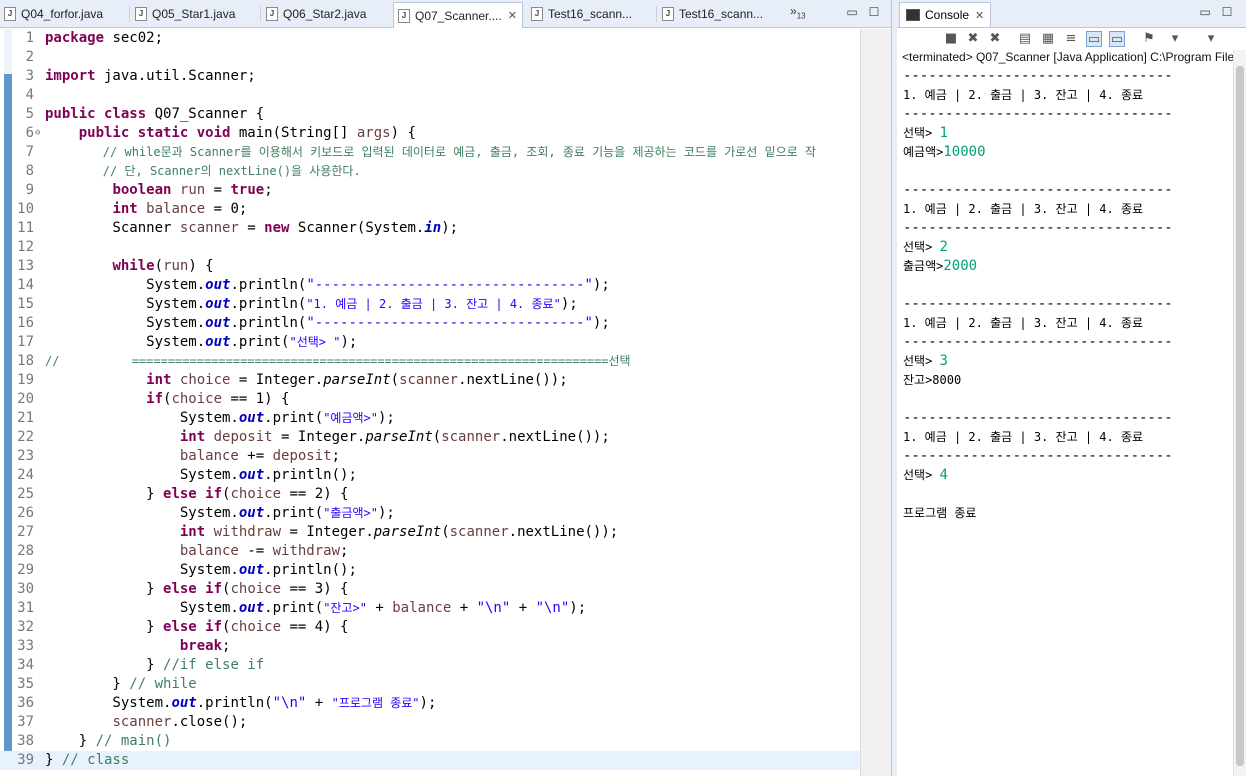 The width and height of the screenshot is (1246, 776). What do you see at coordinates (973, 39) in the screenshot?
I see `remove-launch-icon: ✖` at bounding box center [973, 39].